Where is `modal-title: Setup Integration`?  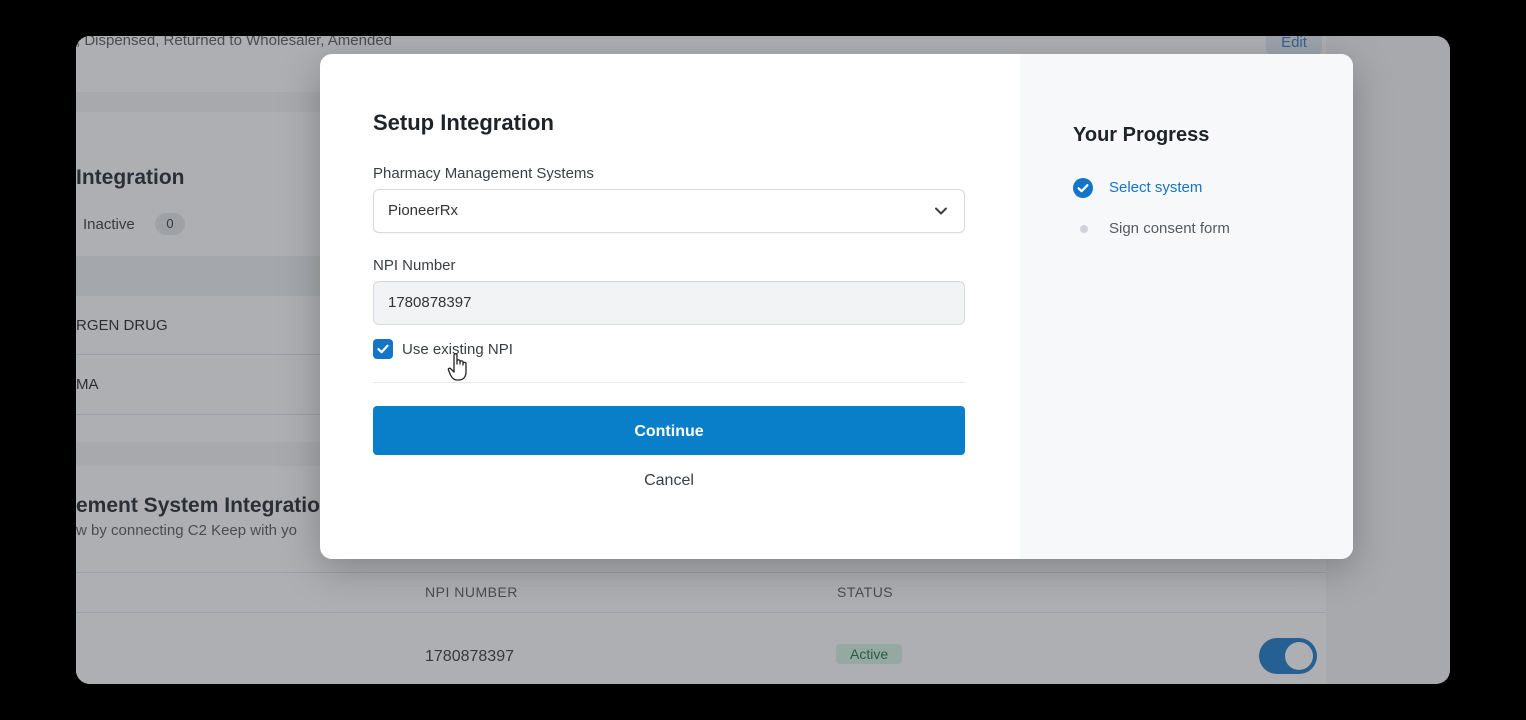 modal-title: Setup Integration is located at coordinates (463, 122).